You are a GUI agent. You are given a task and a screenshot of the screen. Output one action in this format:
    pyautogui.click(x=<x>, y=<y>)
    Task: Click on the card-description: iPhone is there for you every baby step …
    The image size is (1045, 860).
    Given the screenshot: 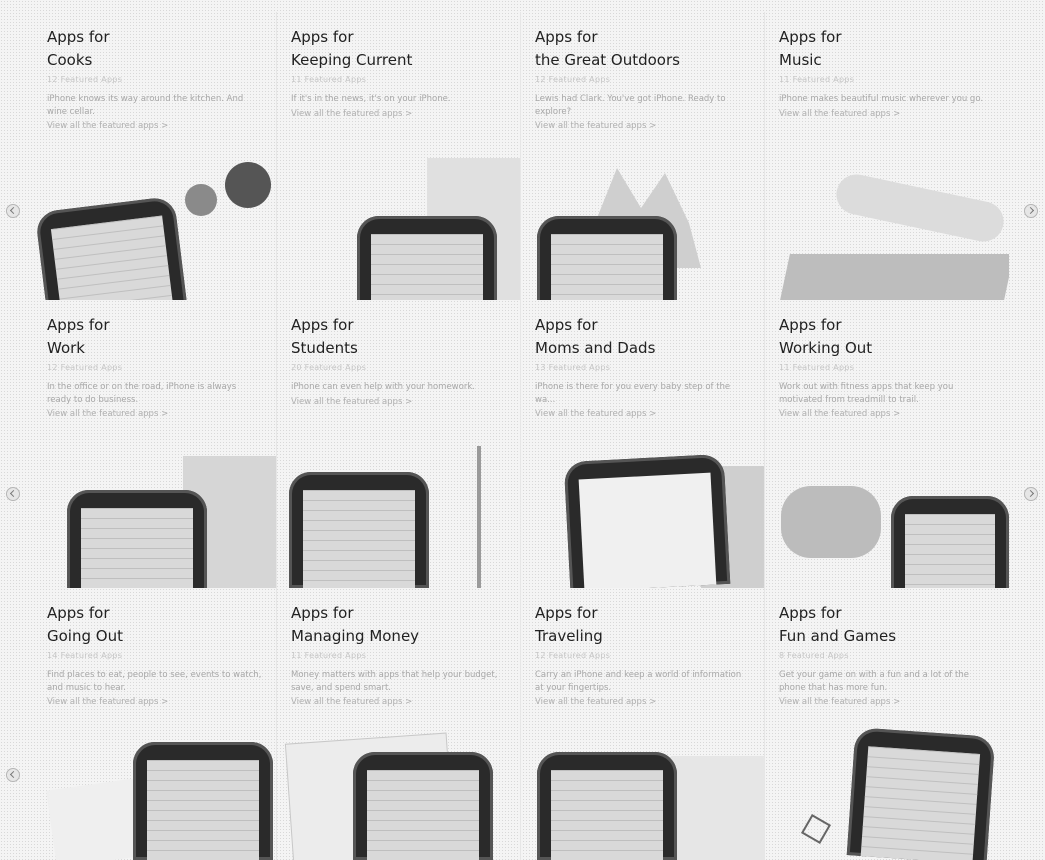 What is the action you would take?
    pyautogui.click(x=633, y=393)
    